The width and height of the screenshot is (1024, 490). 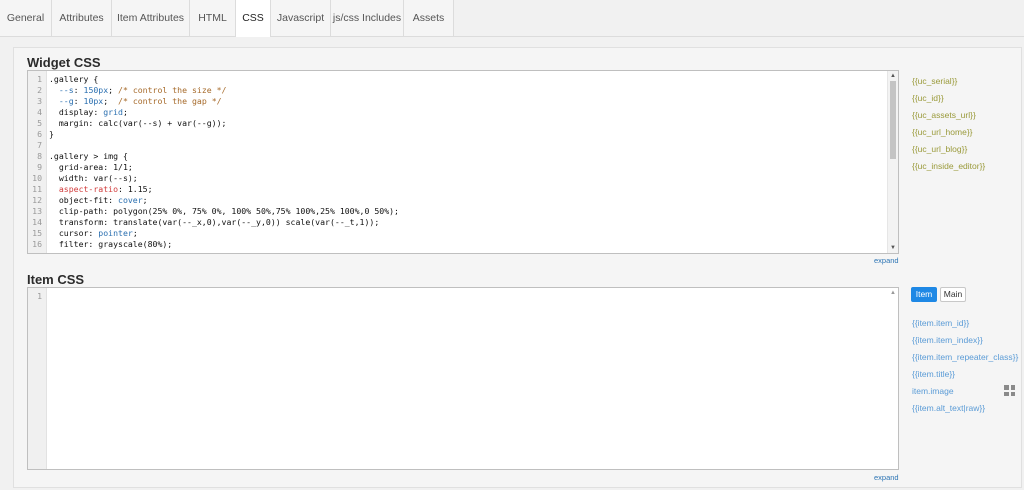 I want to click on line-number: 12, so click(x=37, y=200).